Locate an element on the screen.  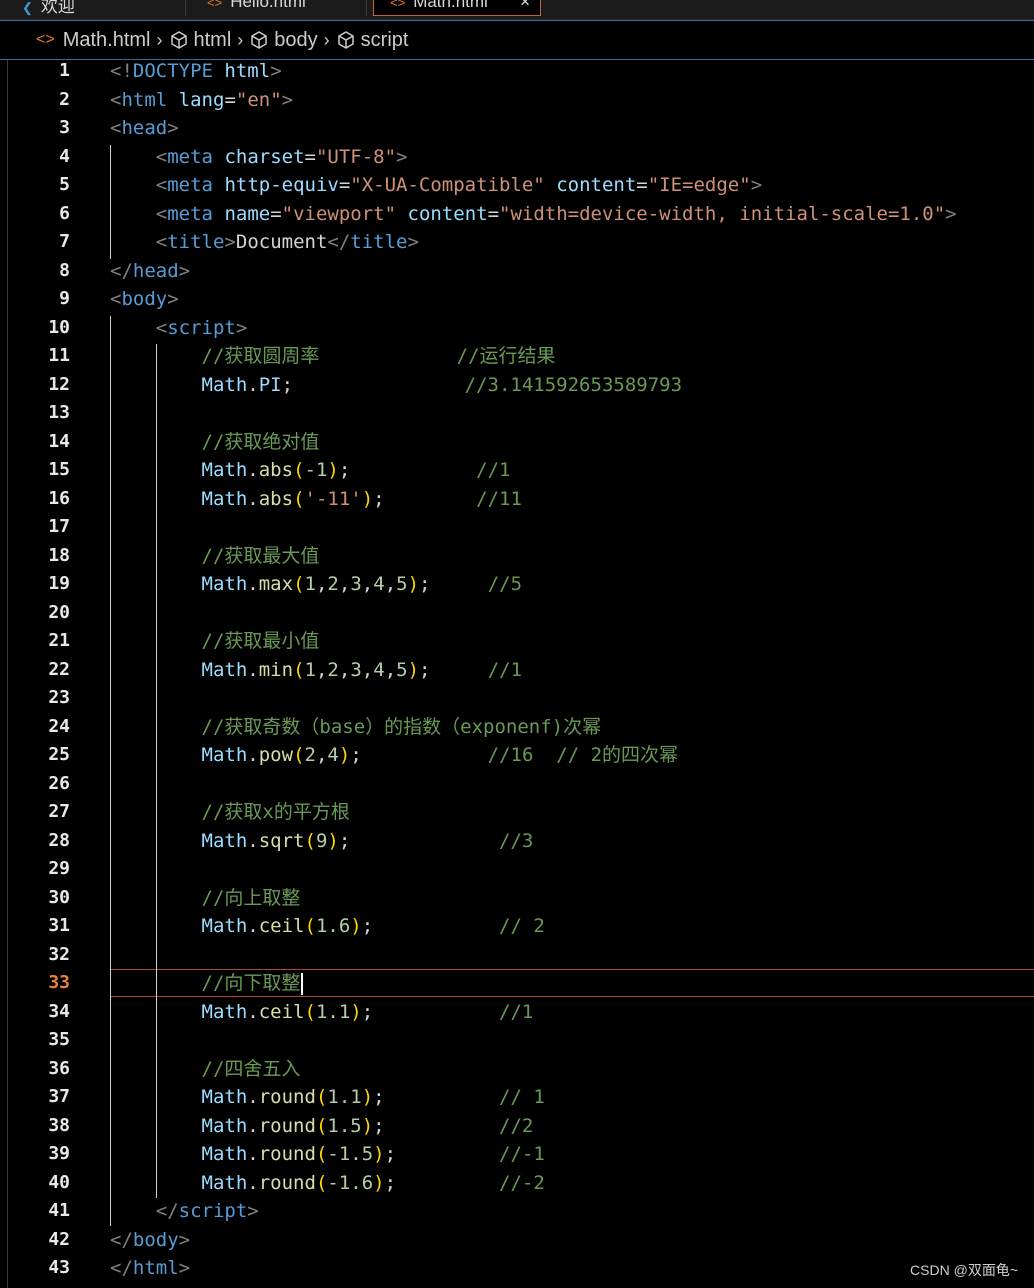
code-line: 29 is located at coordinates (517, 869).